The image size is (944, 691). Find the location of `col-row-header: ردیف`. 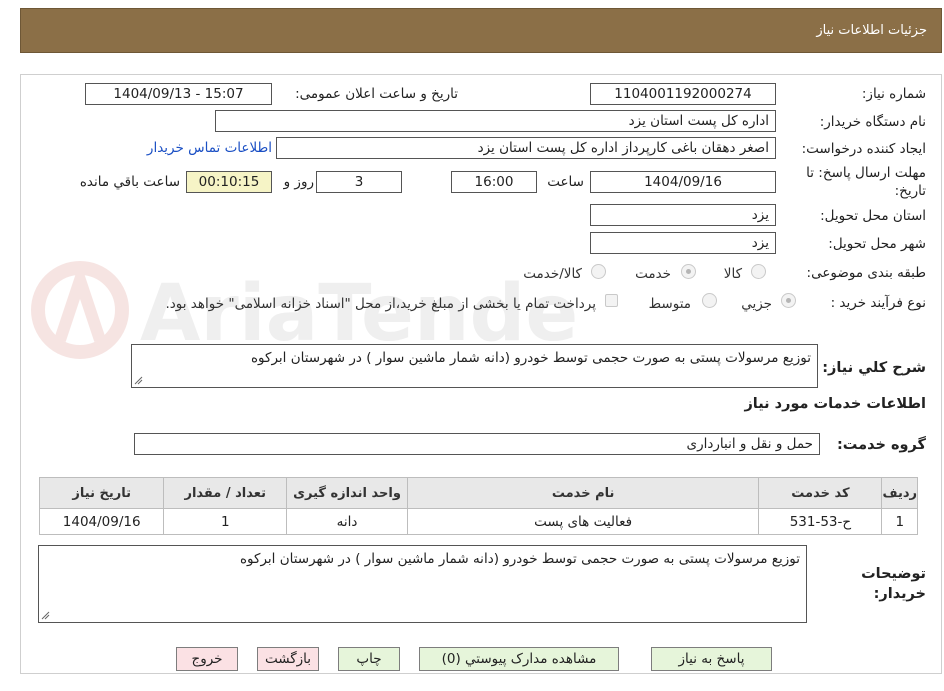

col-row-header: ردیف is located at coordinates (899, 493).